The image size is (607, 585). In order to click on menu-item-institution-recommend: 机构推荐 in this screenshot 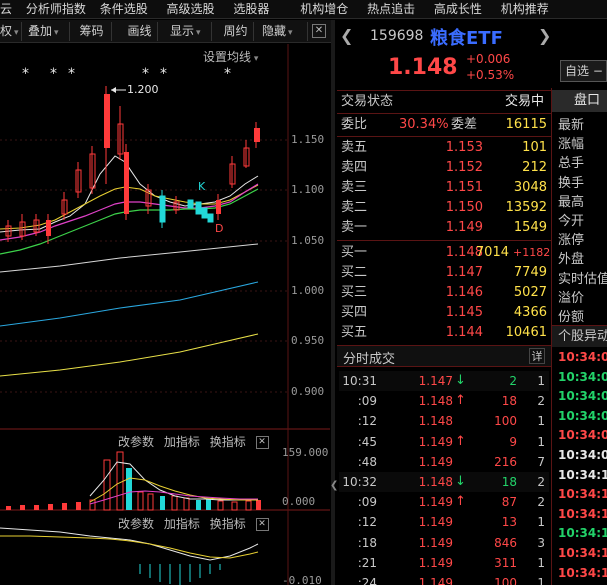, I will do `click(522, 9)`.